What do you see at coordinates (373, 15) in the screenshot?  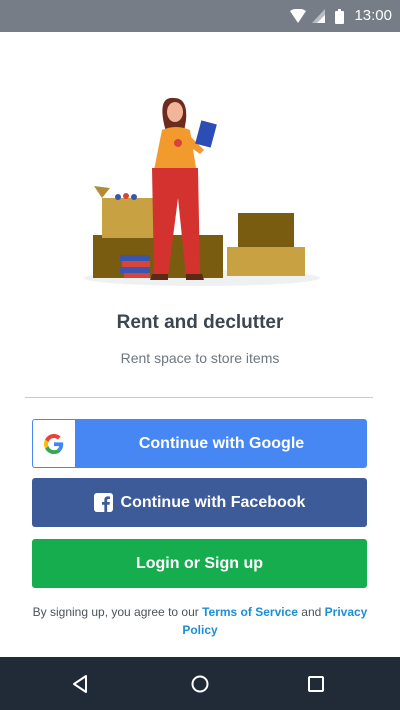 I see `status-time: 13:00` at bounding box center [373, 15].